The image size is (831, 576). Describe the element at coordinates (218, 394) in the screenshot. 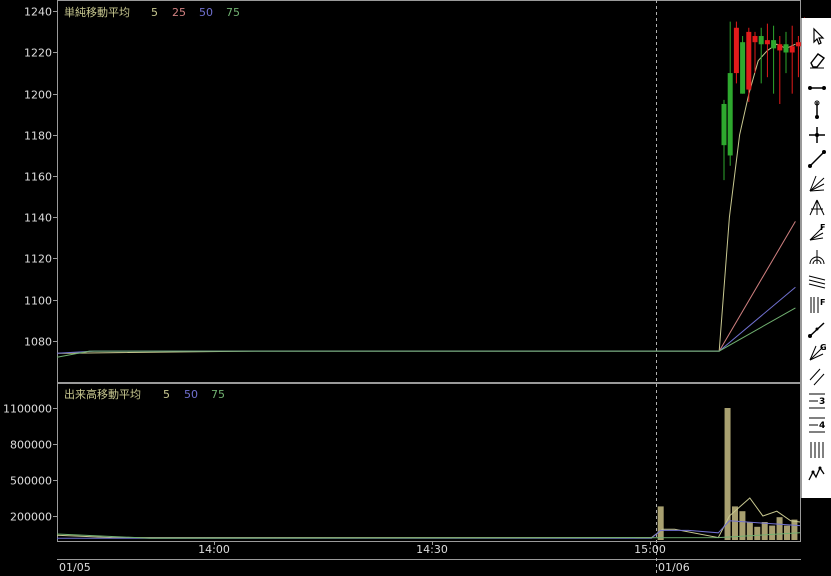

I see `volume-legend-ma75: 75` at that location.